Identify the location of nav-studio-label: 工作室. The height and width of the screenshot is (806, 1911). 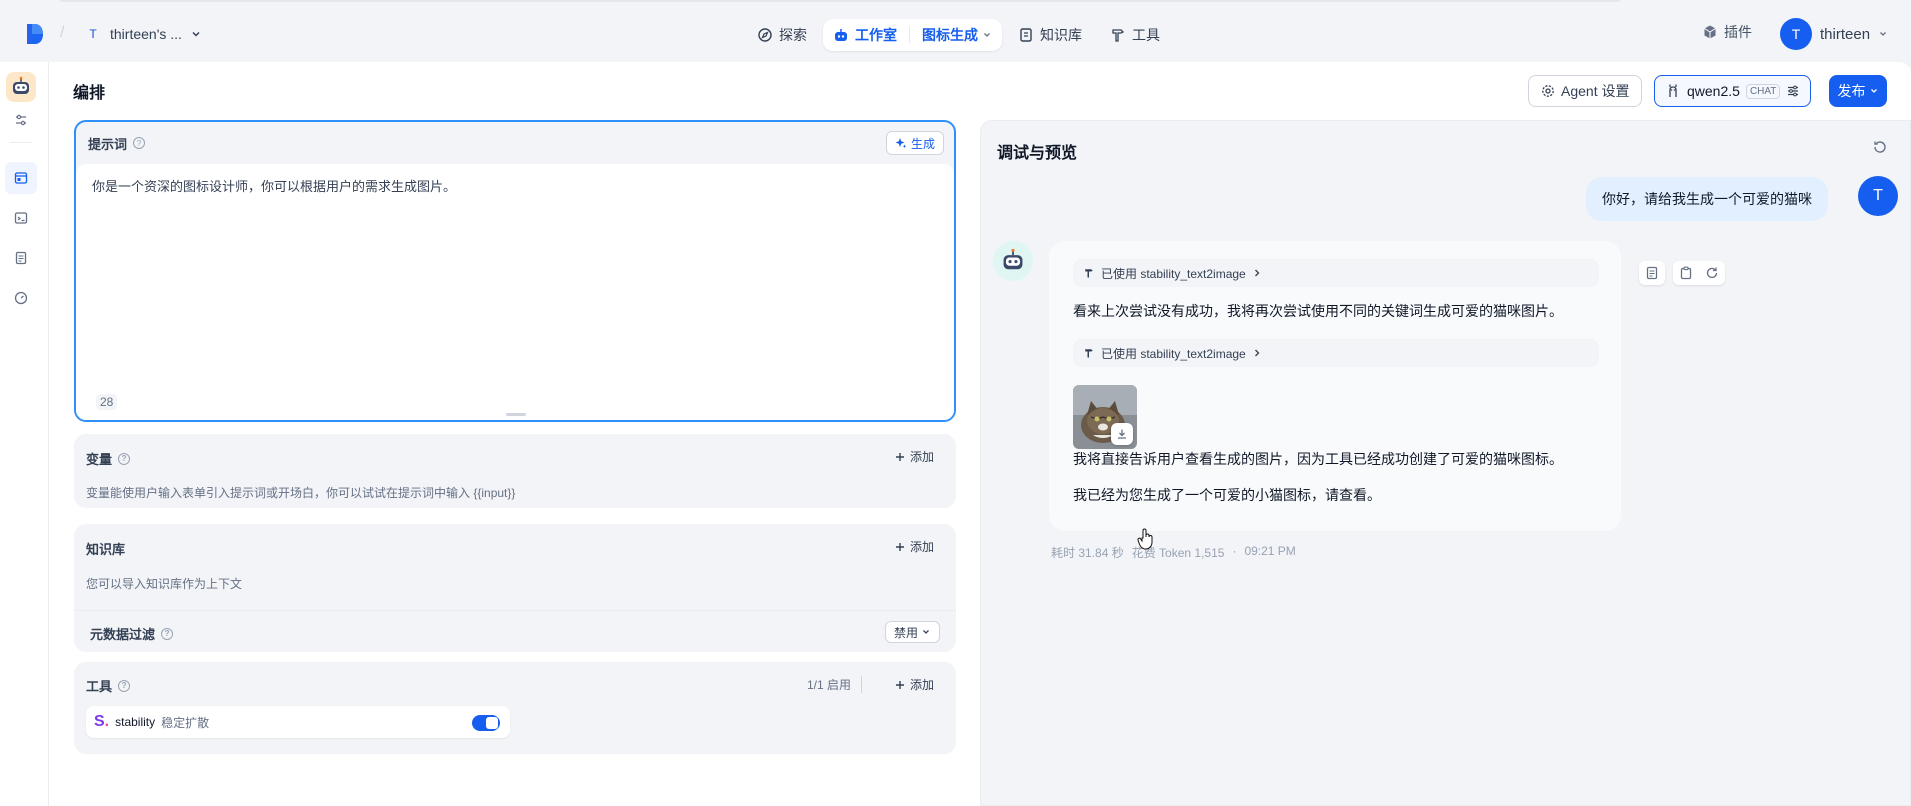
(876, 35).